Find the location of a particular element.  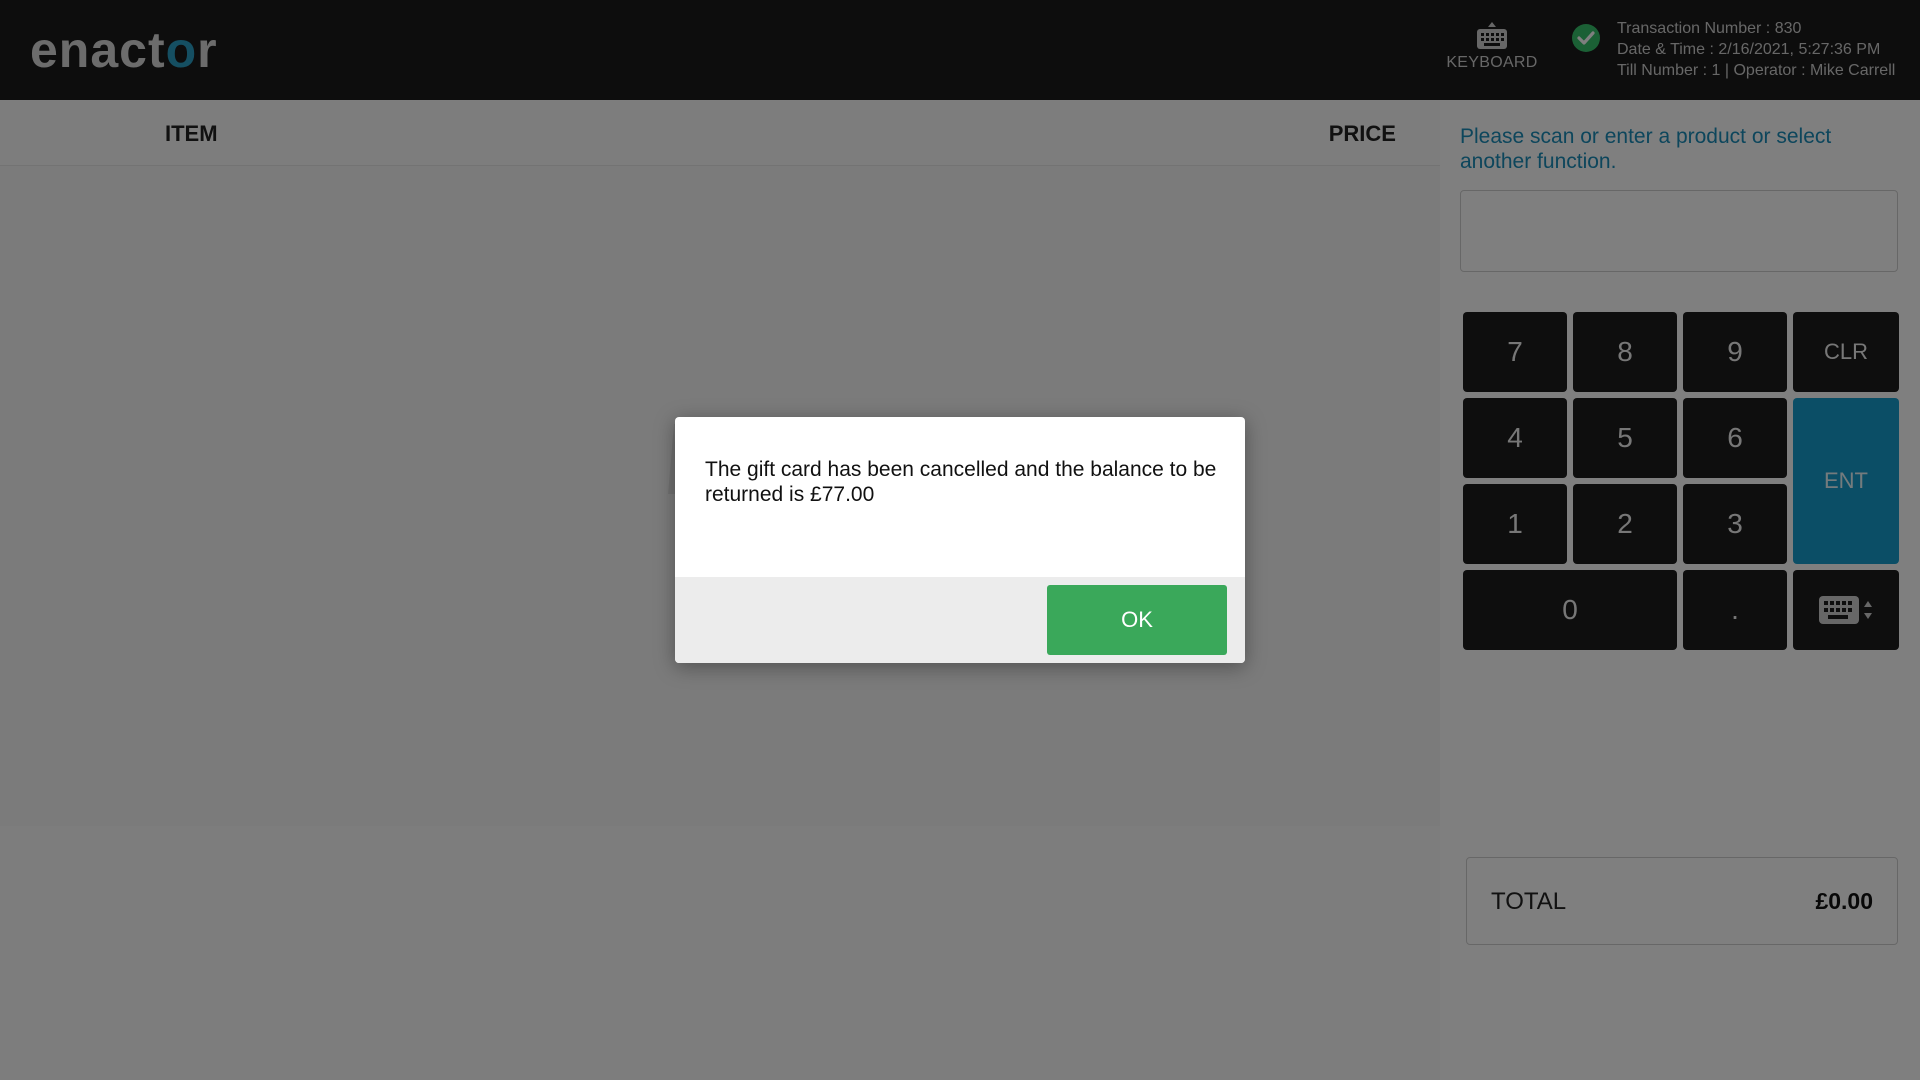

dialog-footer: OK is located at coordinates (960, 620).